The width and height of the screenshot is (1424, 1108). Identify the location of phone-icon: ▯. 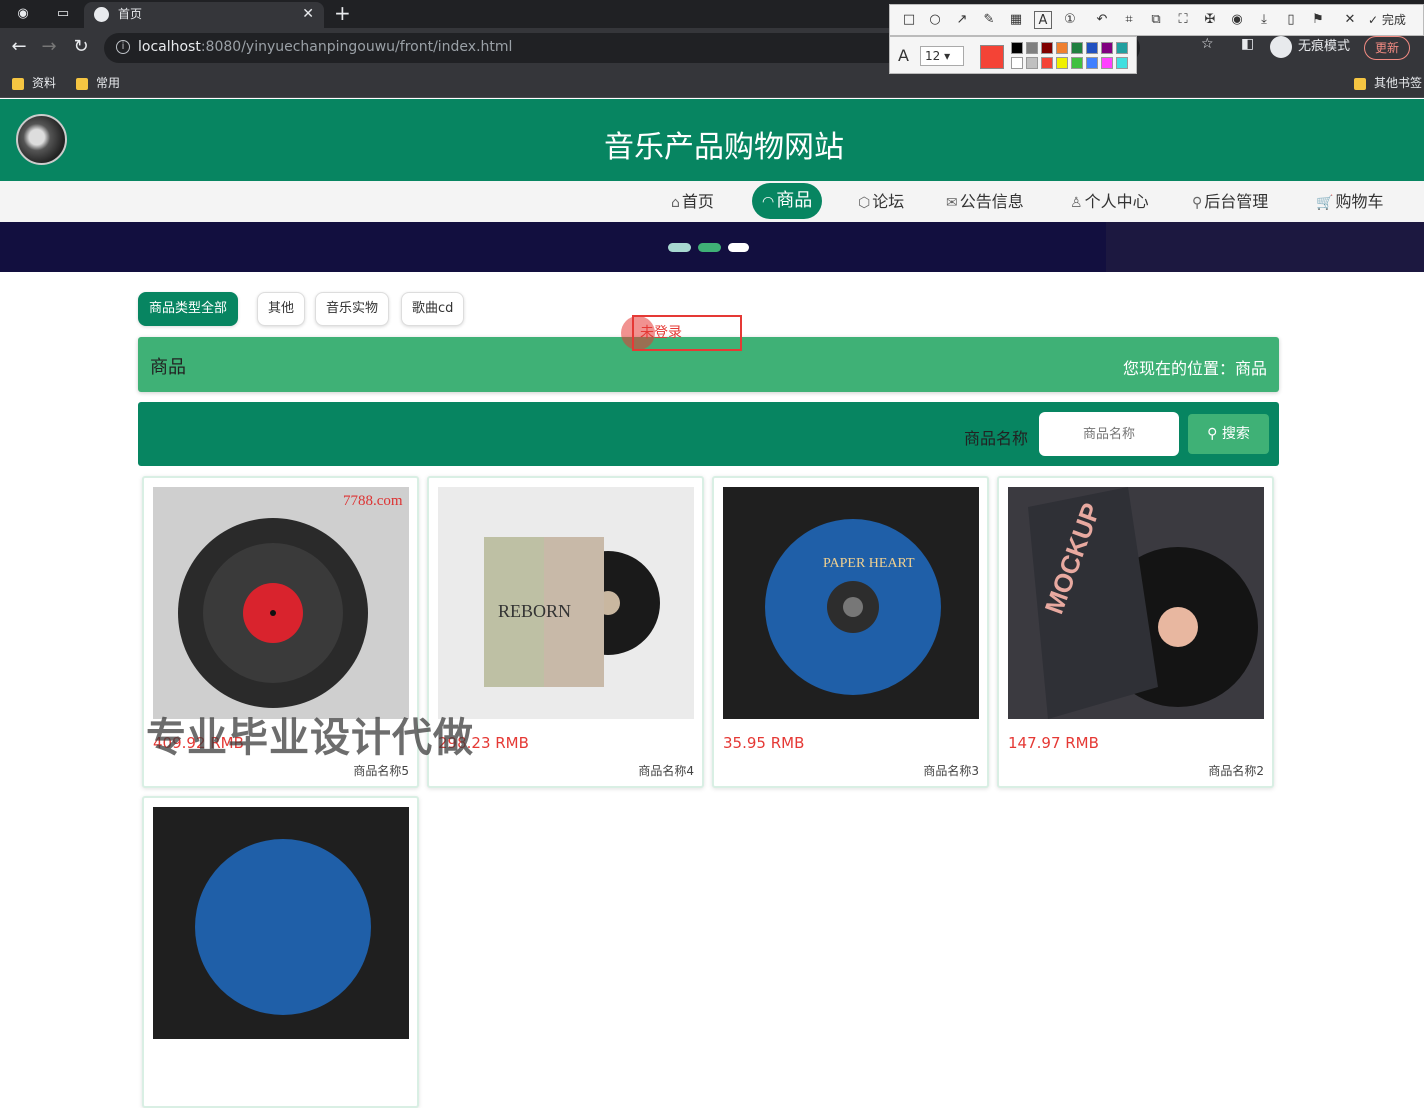
(1291, 20).